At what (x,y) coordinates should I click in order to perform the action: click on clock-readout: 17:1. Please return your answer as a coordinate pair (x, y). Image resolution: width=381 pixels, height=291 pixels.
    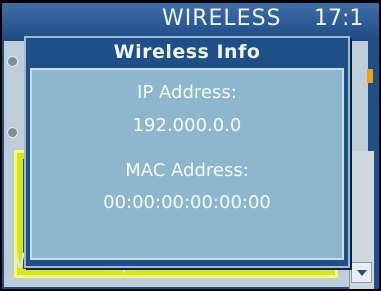
    Looking at the image, I should click on (339, 18).